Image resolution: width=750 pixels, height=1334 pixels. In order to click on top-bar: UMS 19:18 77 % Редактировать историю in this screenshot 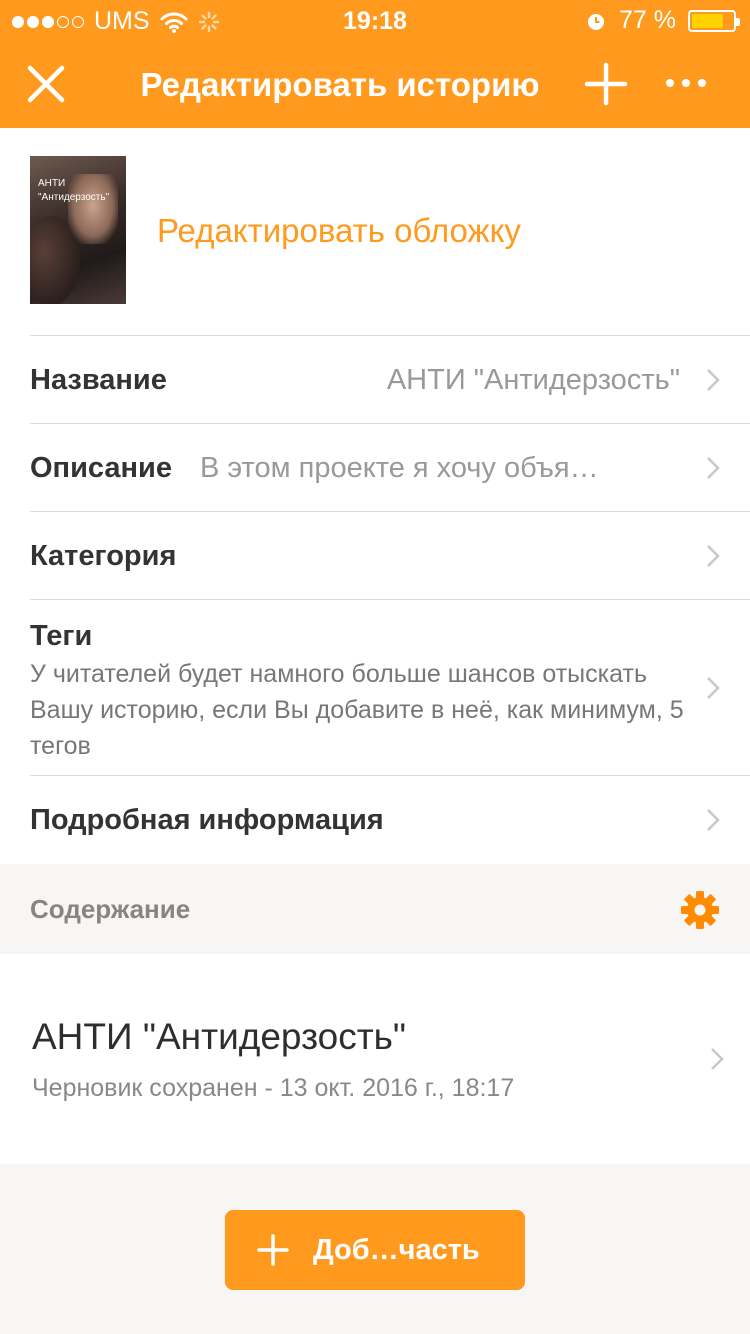, I will do `click(375, 64)`.